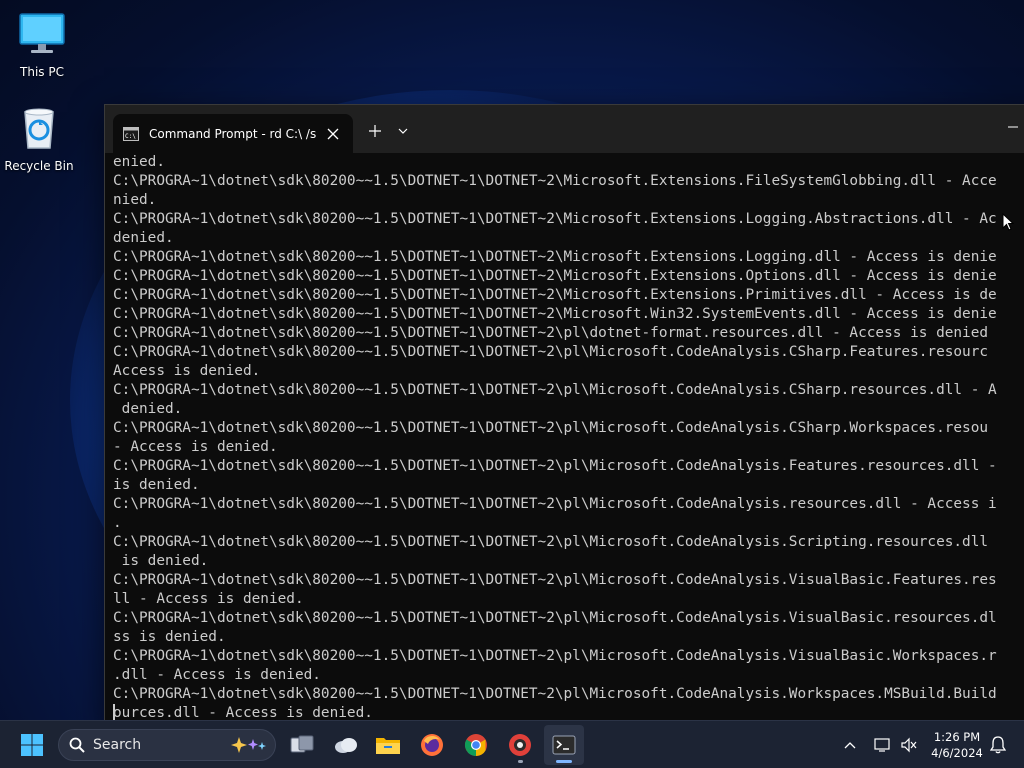  Describe the element at coordinates (520, 761) in the screenshot. I see `running-indicator` at that location.